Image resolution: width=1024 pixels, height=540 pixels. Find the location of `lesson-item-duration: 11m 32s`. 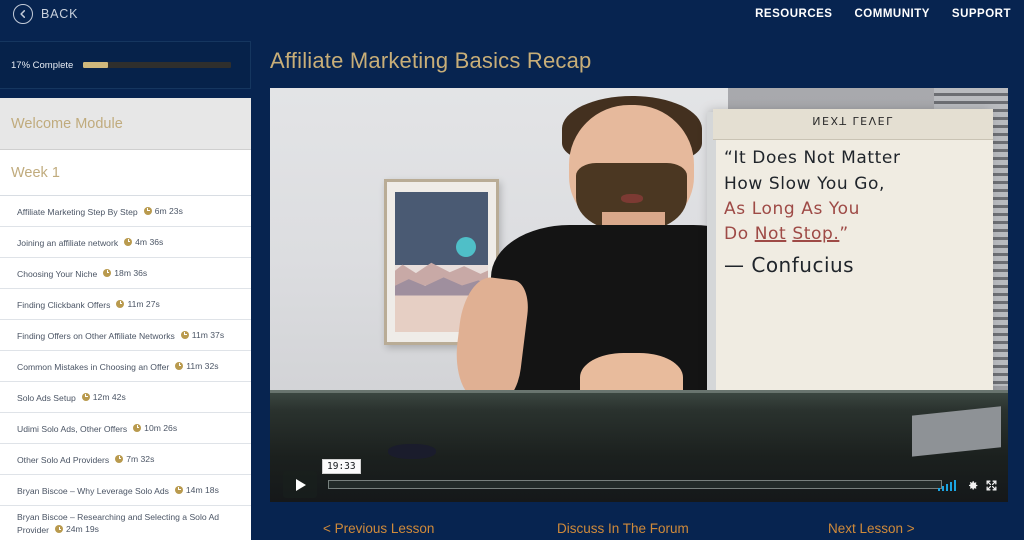

lesson-item-duration: 11m 32s is located at coordinates (197, 366).